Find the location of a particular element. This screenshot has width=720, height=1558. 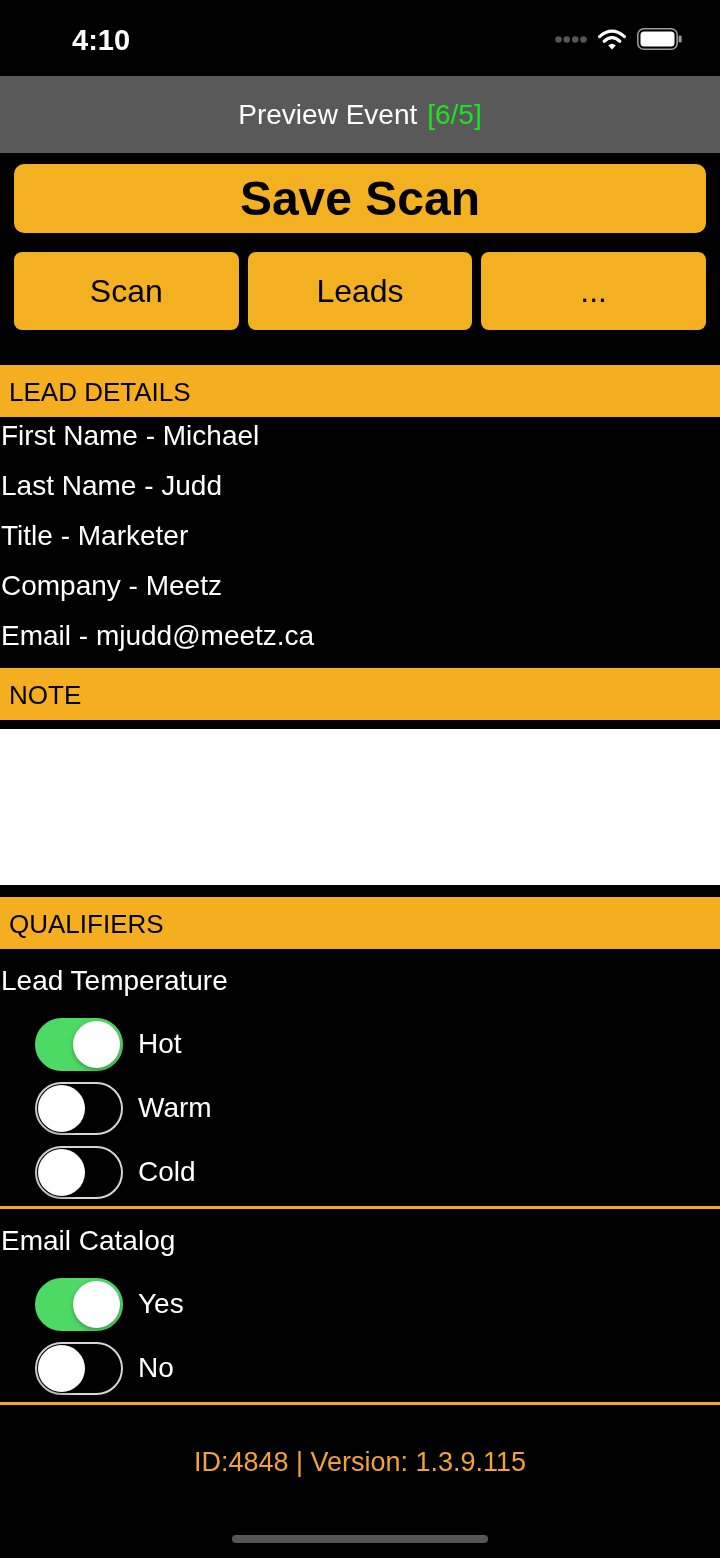

detail-text: Email - mjudd@meetz.ca is located at coordinates (158, 636).